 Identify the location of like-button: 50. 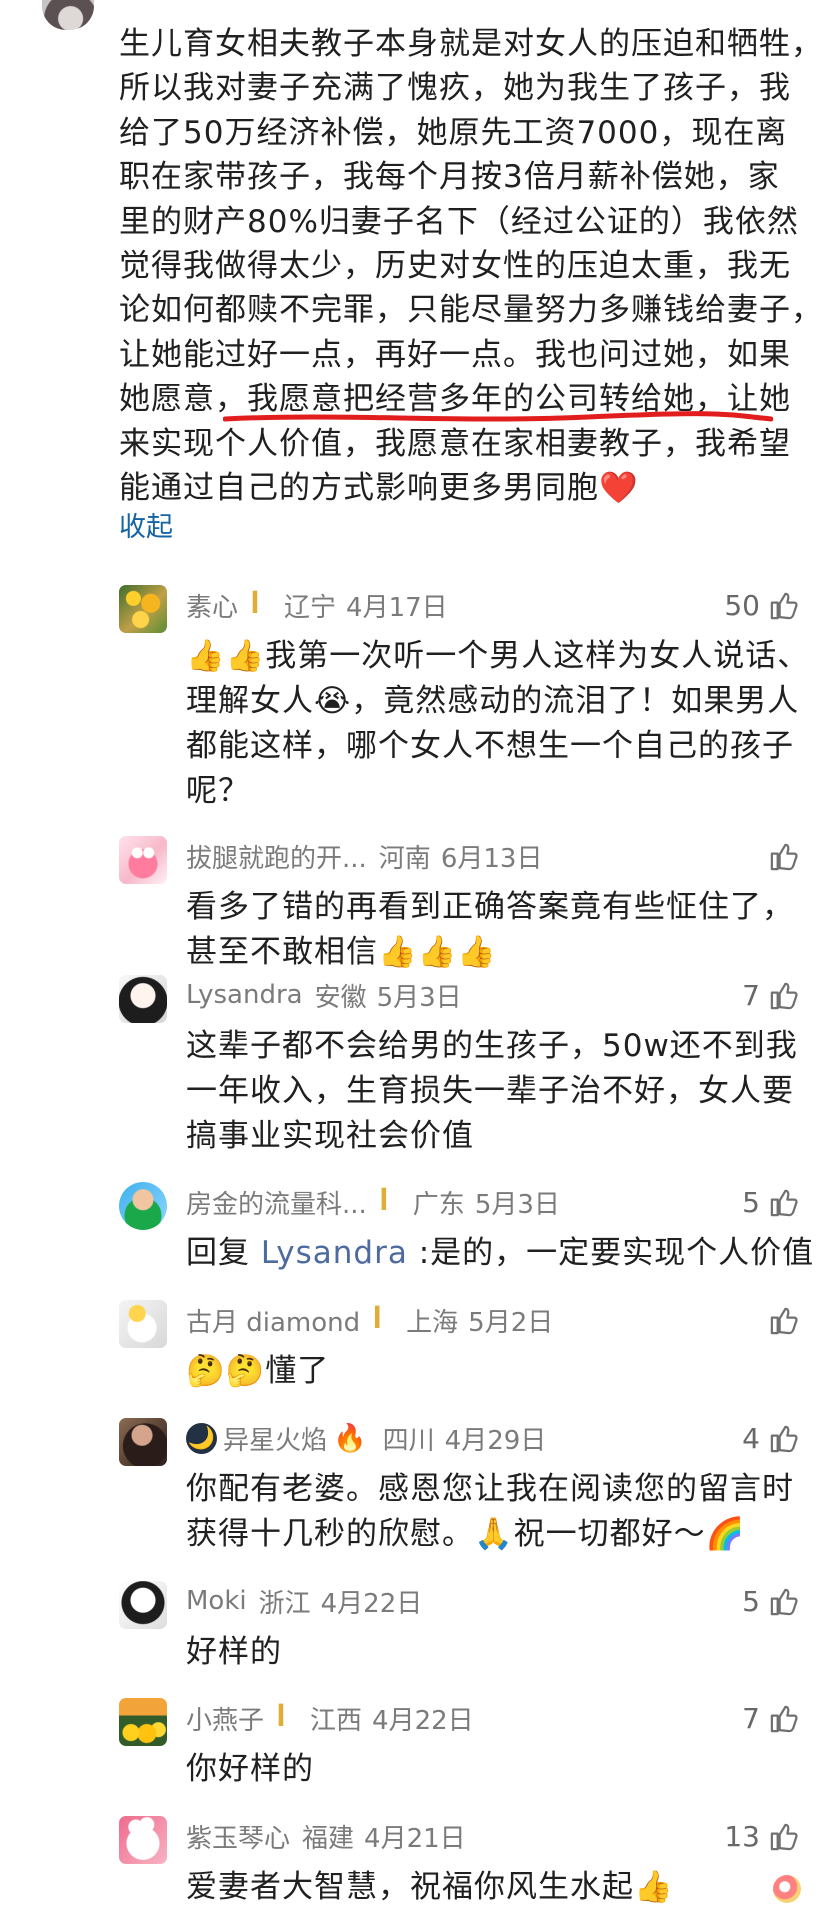
(761, 605).